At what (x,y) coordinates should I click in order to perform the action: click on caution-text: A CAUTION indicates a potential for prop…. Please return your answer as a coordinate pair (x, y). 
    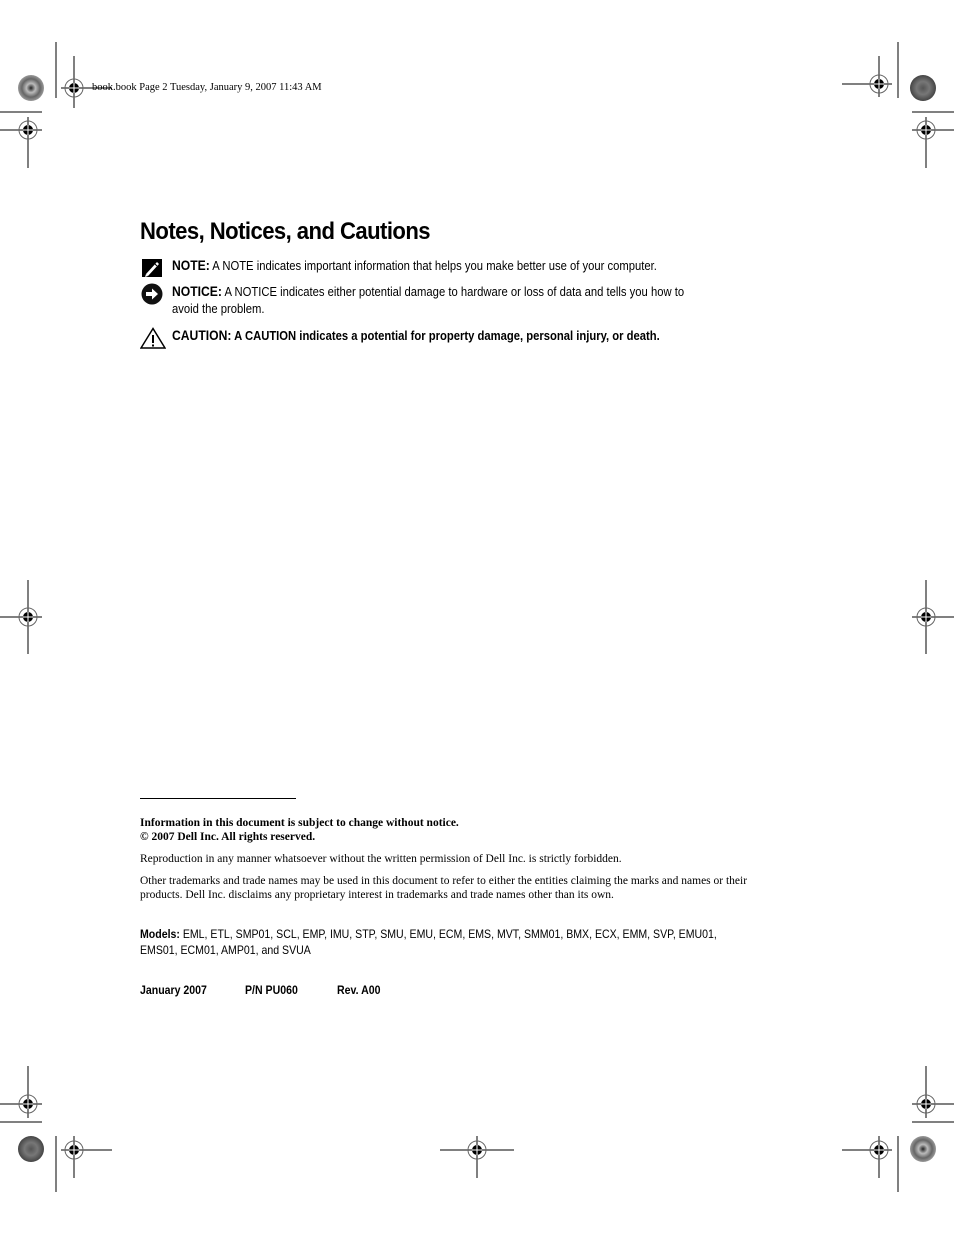
    Looking at the image, I should click on (445, 336).